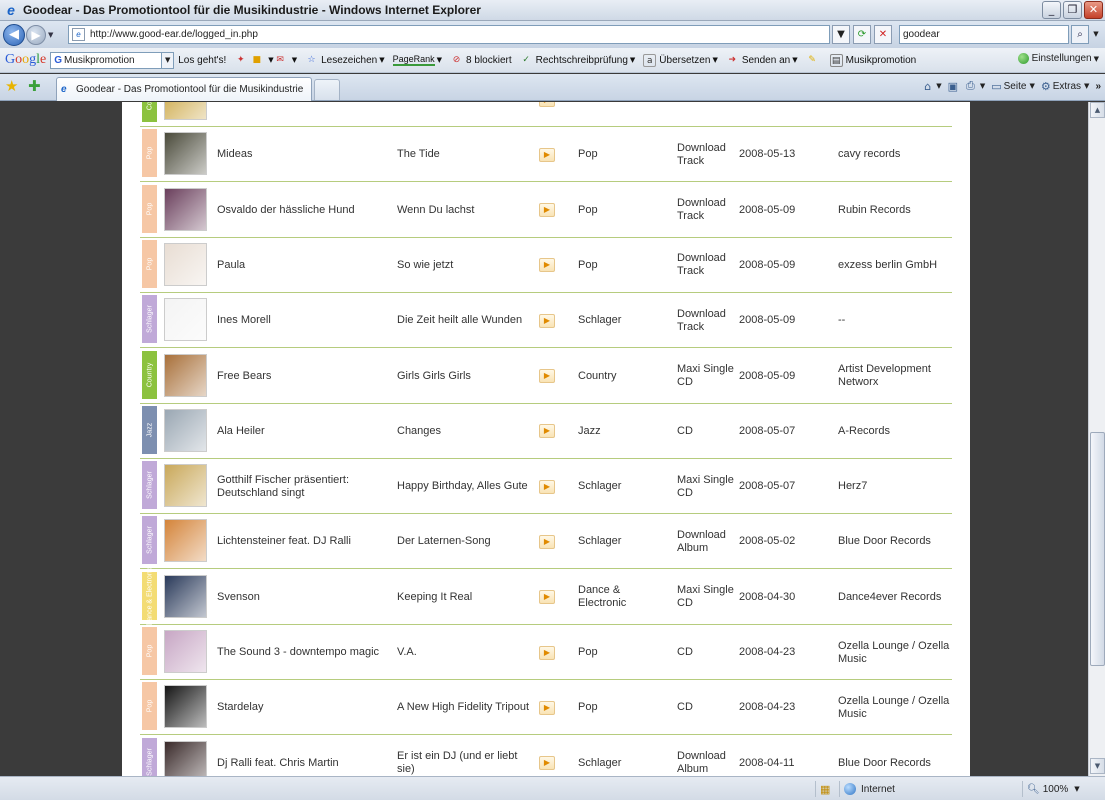 This screenshot has width=1105, height=800. What do you see at coordinates (34, 86) in the screenshot?
I see `add-favorite-icon: ✚` at bounding box center [34, 86].